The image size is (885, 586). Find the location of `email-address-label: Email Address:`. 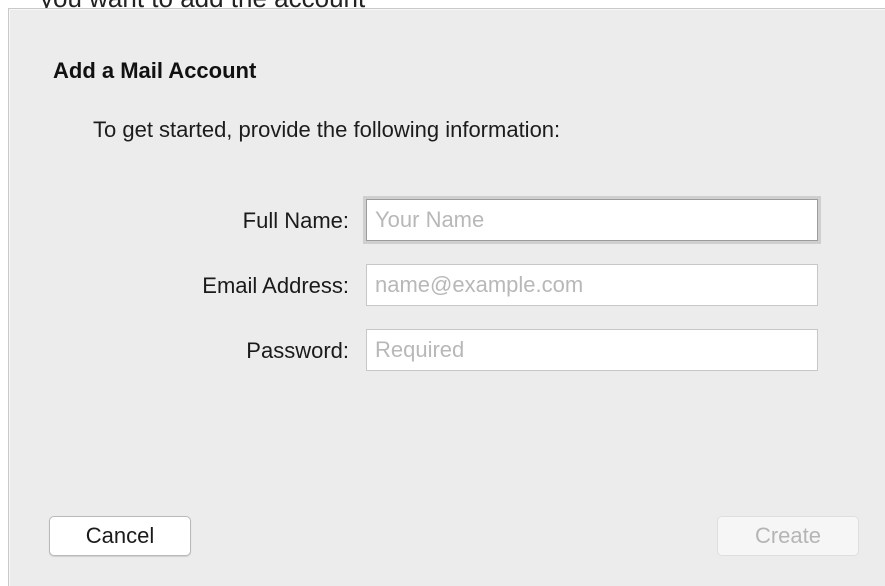

email-address-label: Email Address: is located at coordinates (275, 285).